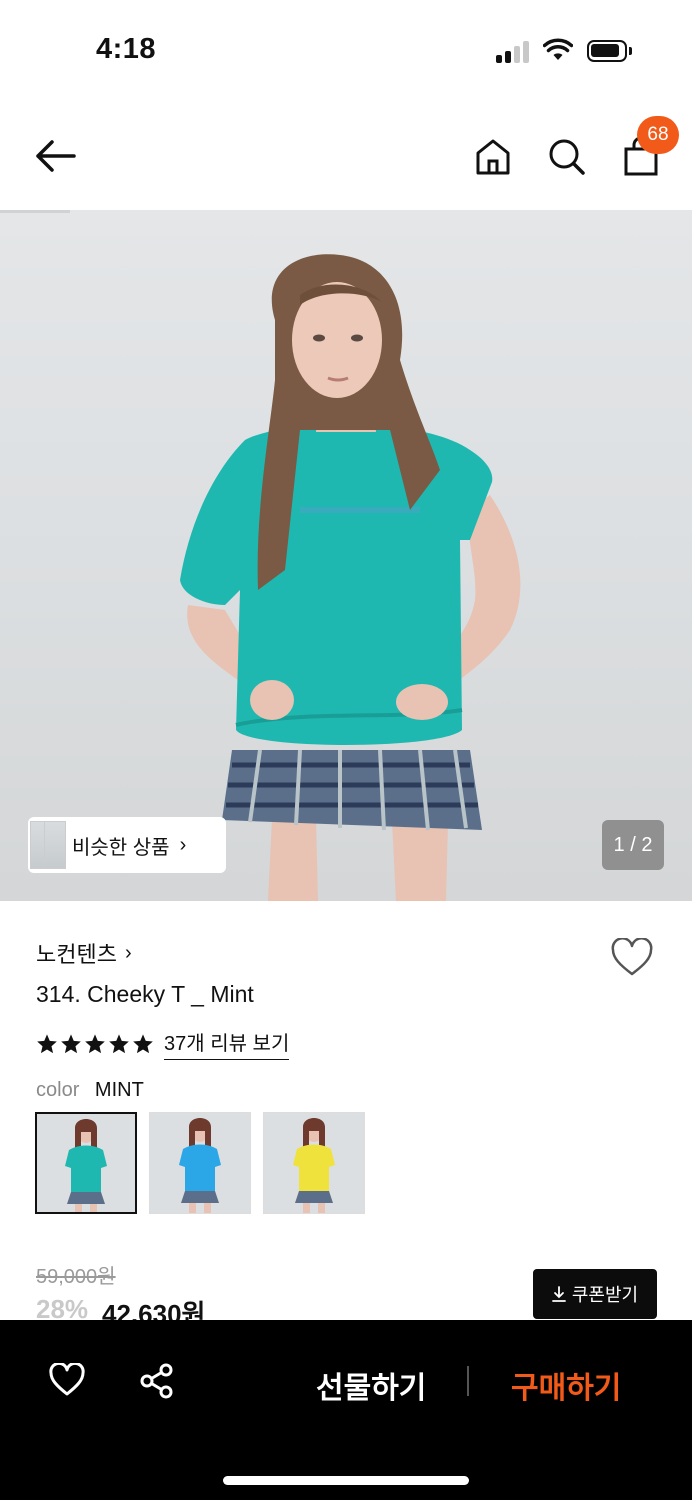  Describe the element at coordinates (76, 1277) in the screenshot. I see `original-price: 59,000원` at that location.